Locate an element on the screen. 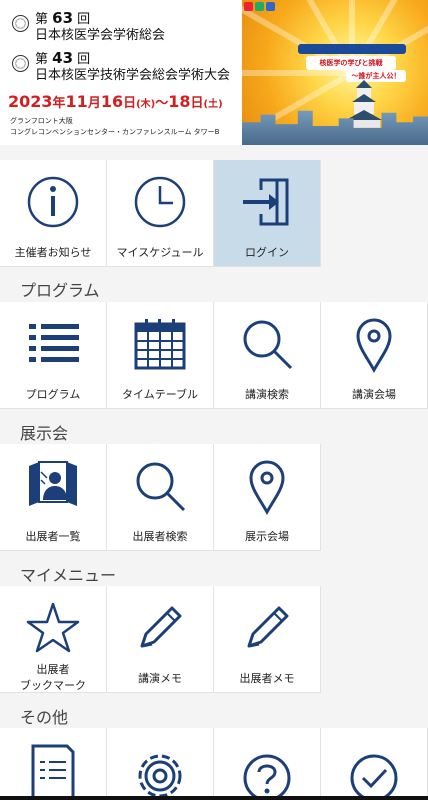  tile-login: ログイン is located at coordinates (267, 213).